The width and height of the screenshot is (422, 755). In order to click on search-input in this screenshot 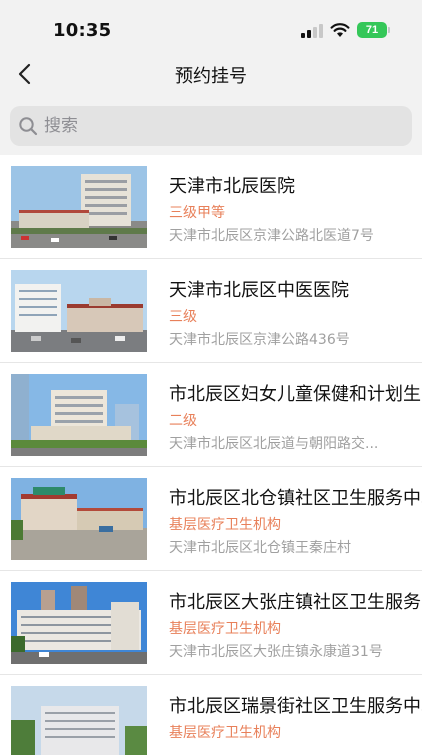, I will do `click(224, 126)`.